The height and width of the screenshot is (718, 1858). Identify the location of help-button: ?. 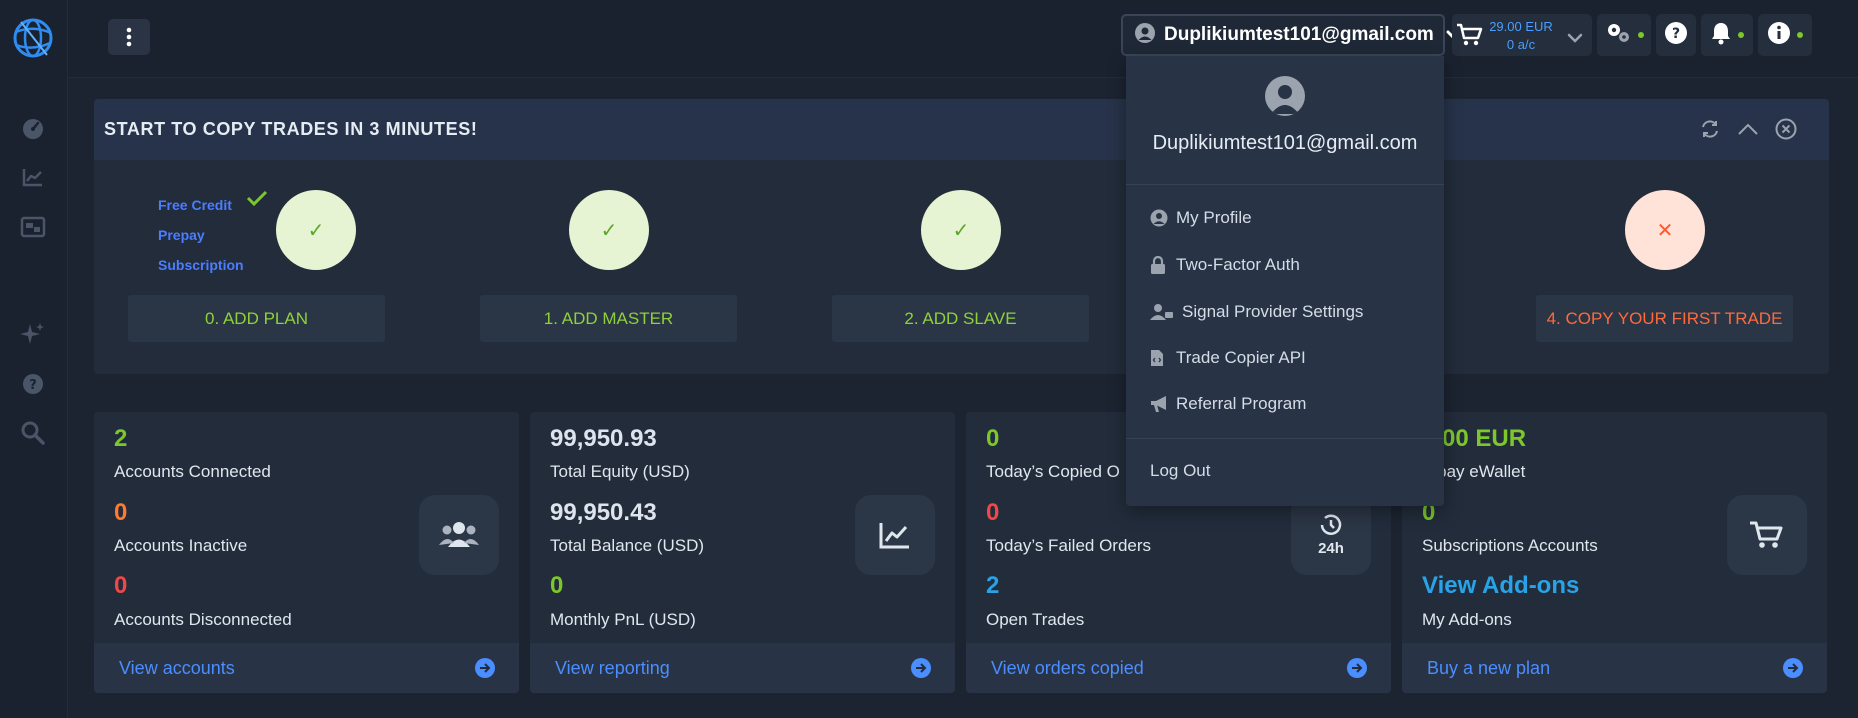
(1676, 35).